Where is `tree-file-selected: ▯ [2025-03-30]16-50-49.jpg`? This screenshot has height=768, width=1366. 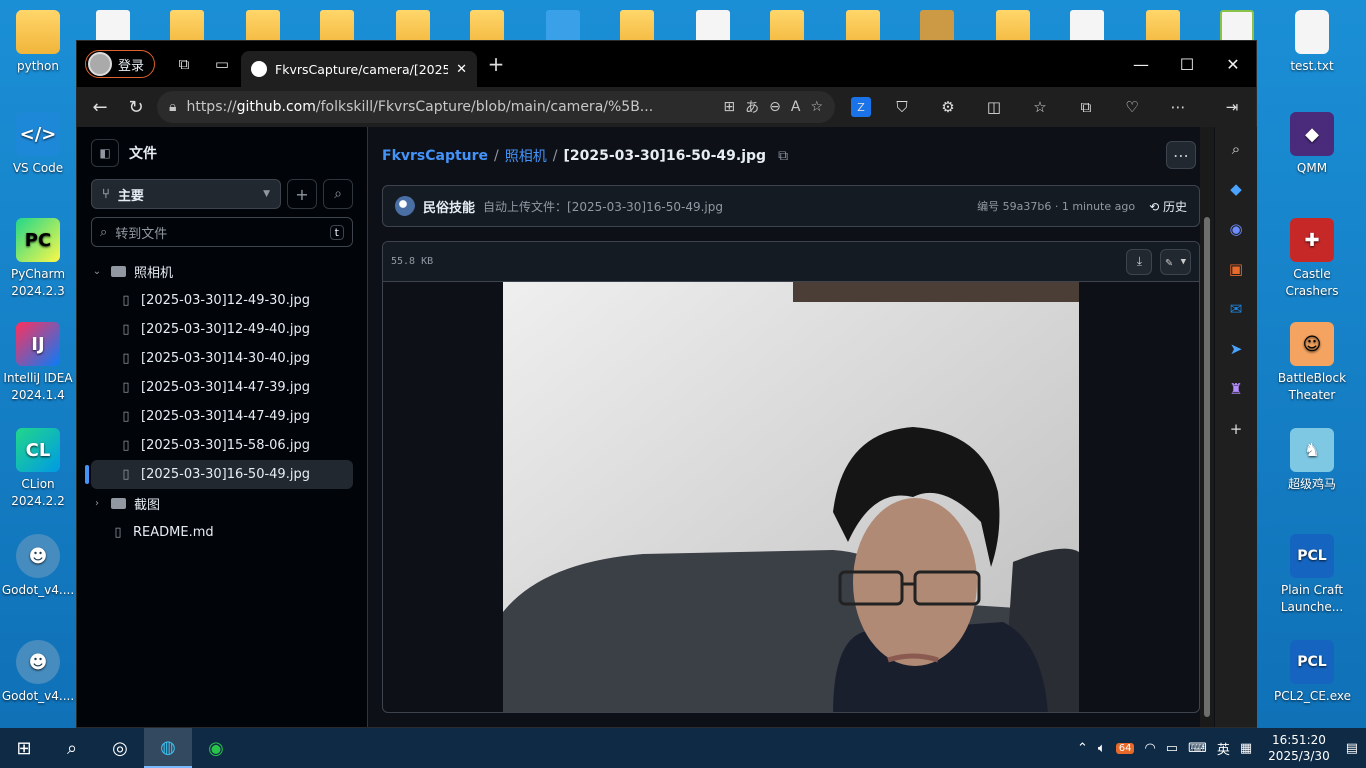
tree-file-selected: ▯ [2025-03-30]16-50-49.jpg is located at coordinates (219, 474).